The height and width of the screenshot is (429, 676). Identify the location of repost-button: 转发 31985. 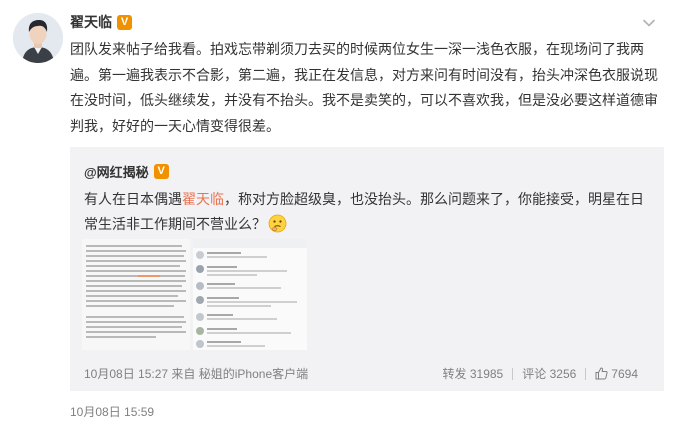
(473, 373).